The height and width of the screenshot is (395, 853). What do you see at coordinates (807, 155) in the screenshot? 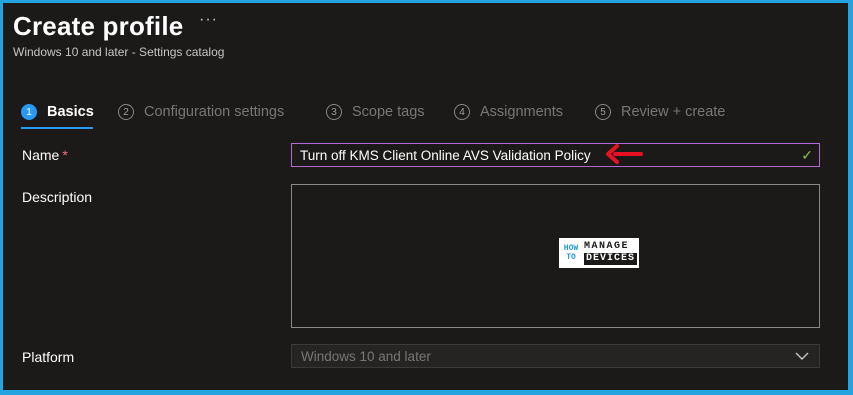
I see `checkmark-icon: ✓` at bounding box center [807, 155].